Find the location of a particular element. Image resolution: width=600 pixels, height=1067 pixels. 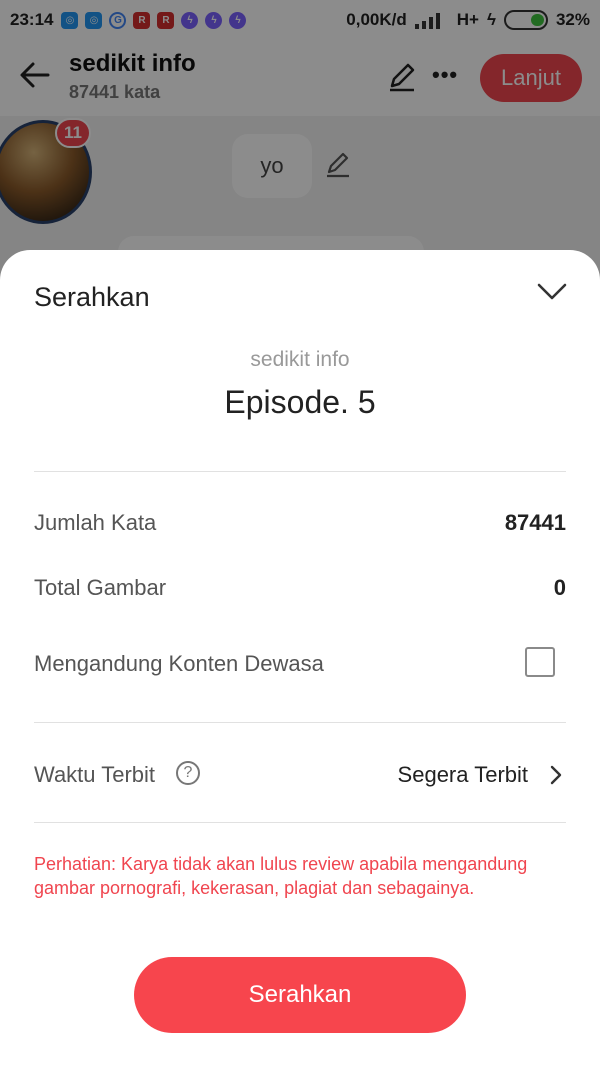

episode-title: Episode. 5 is located at coordinates (300, 402).